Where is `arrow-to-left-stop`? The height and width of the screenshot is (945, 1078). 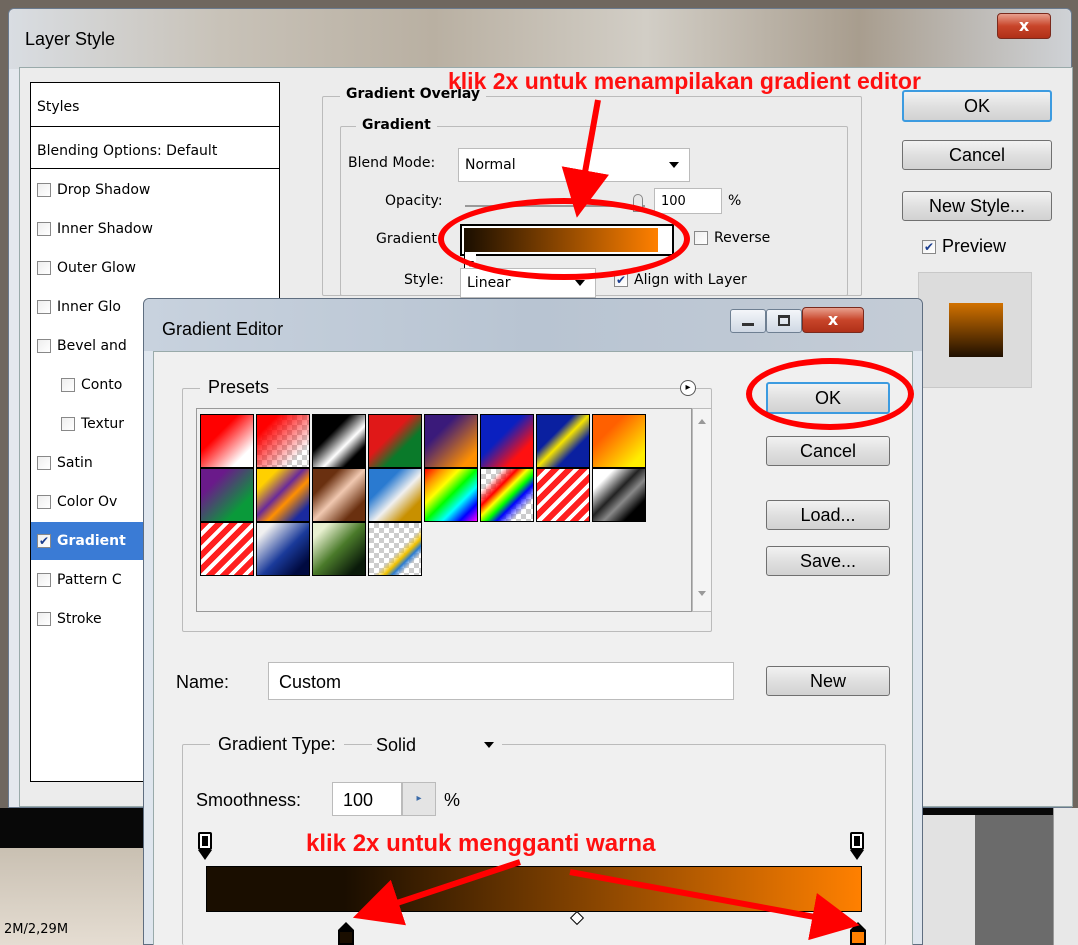
arrow-to-left-stop is located at coordinates (436, 892).